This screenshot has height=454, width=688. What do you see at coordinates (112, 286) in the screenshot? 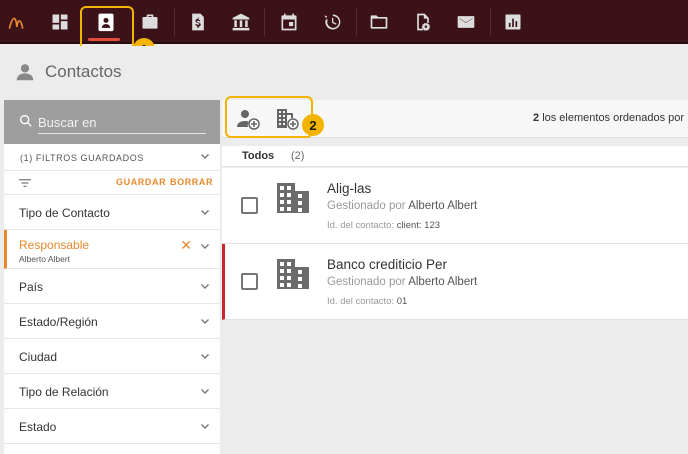
I see `filter-country: País` at bounding box center [112, 286].